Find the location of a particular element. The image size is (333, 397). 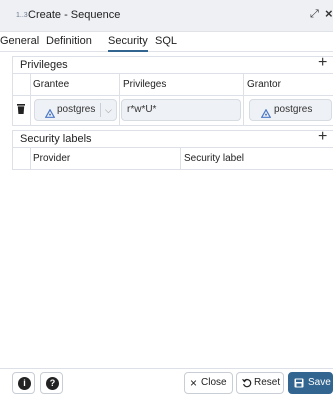

tab-definition: Definition is located at coordinates (69, 42).